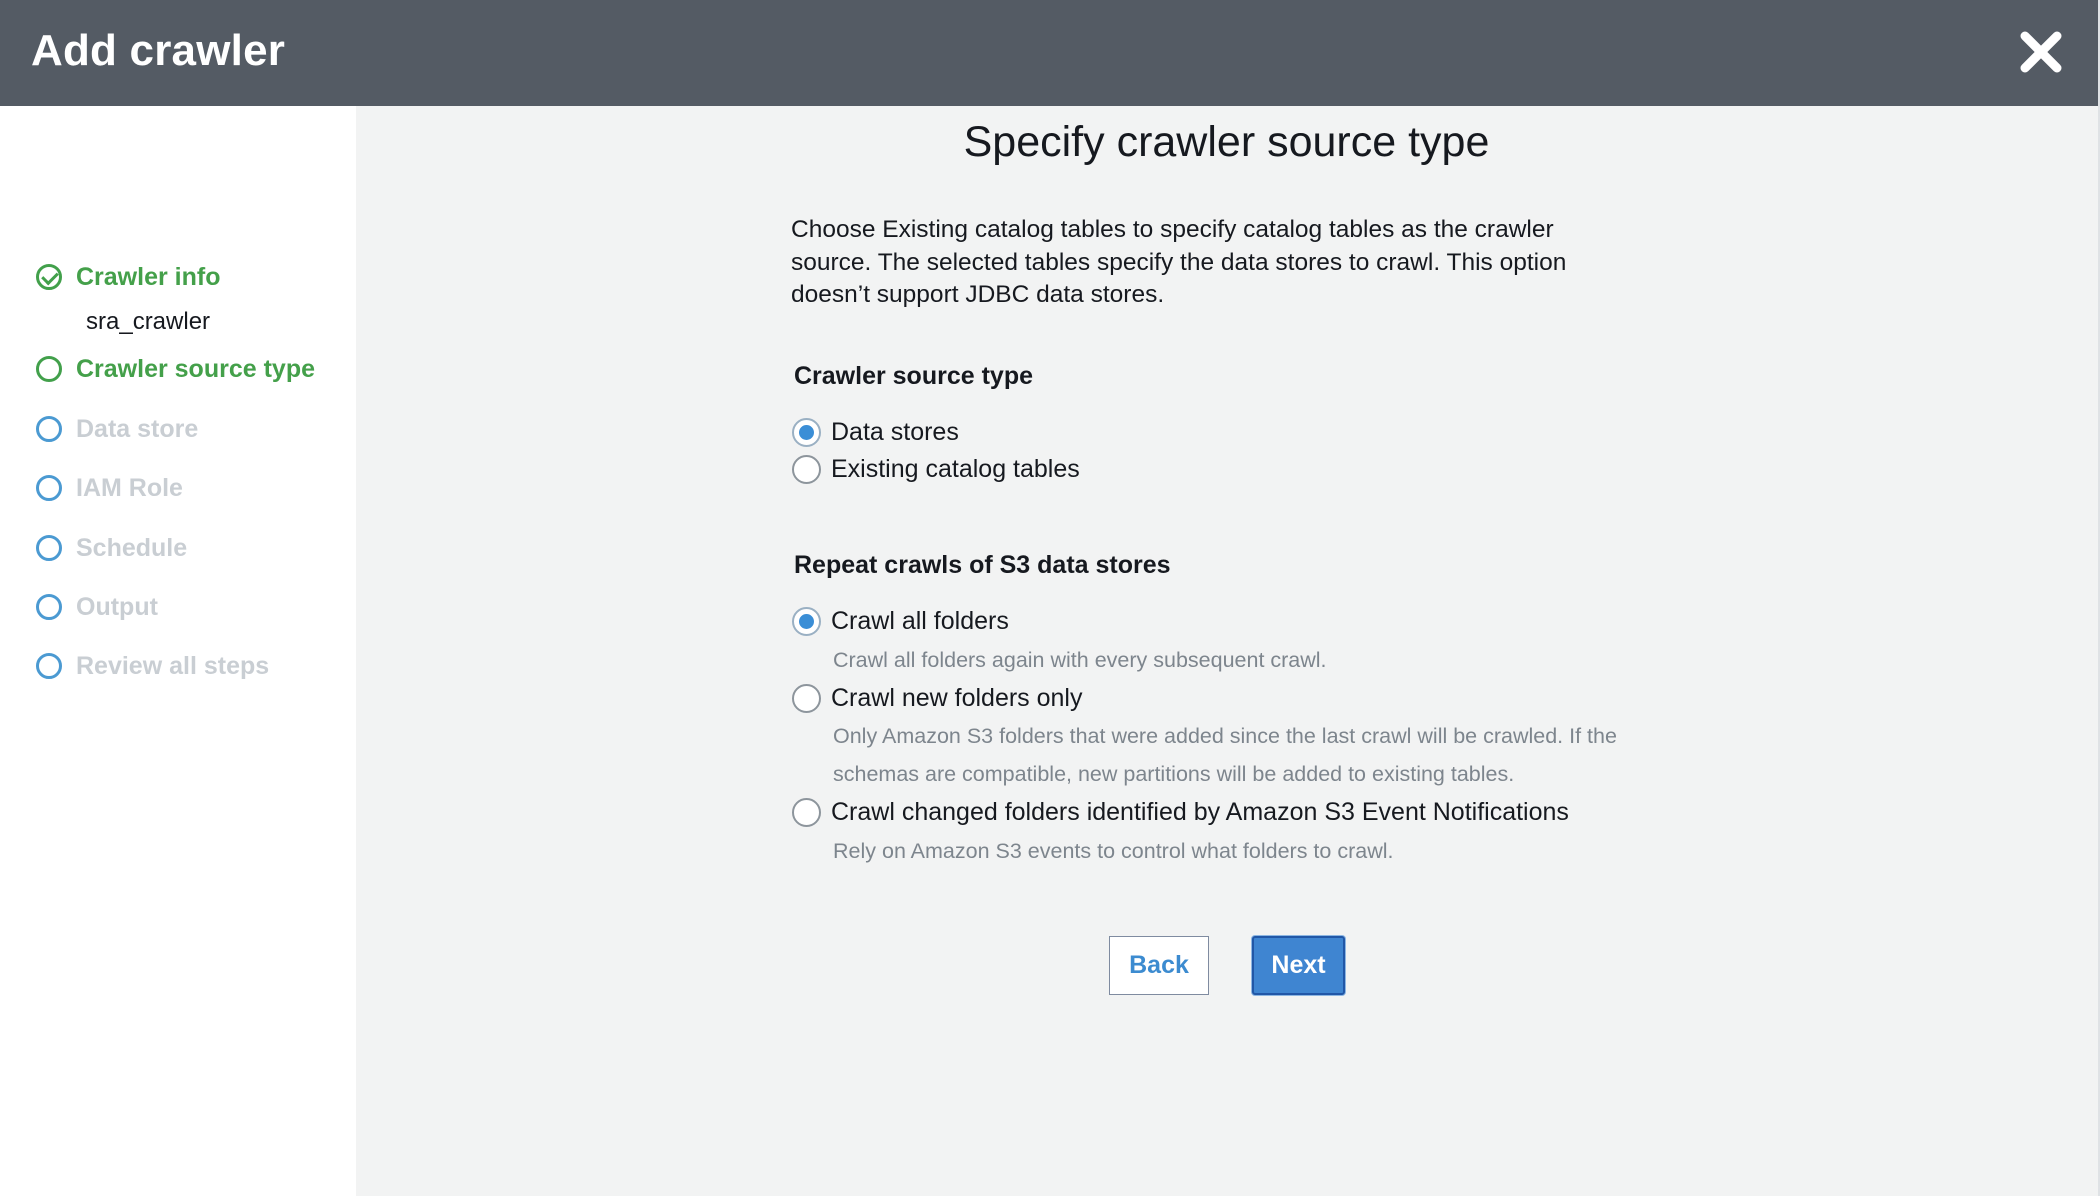  What do you see at coordinates (173, 665) in the screenshot?
I see `step-label: Review all steps` at bounding box center [173, 665].